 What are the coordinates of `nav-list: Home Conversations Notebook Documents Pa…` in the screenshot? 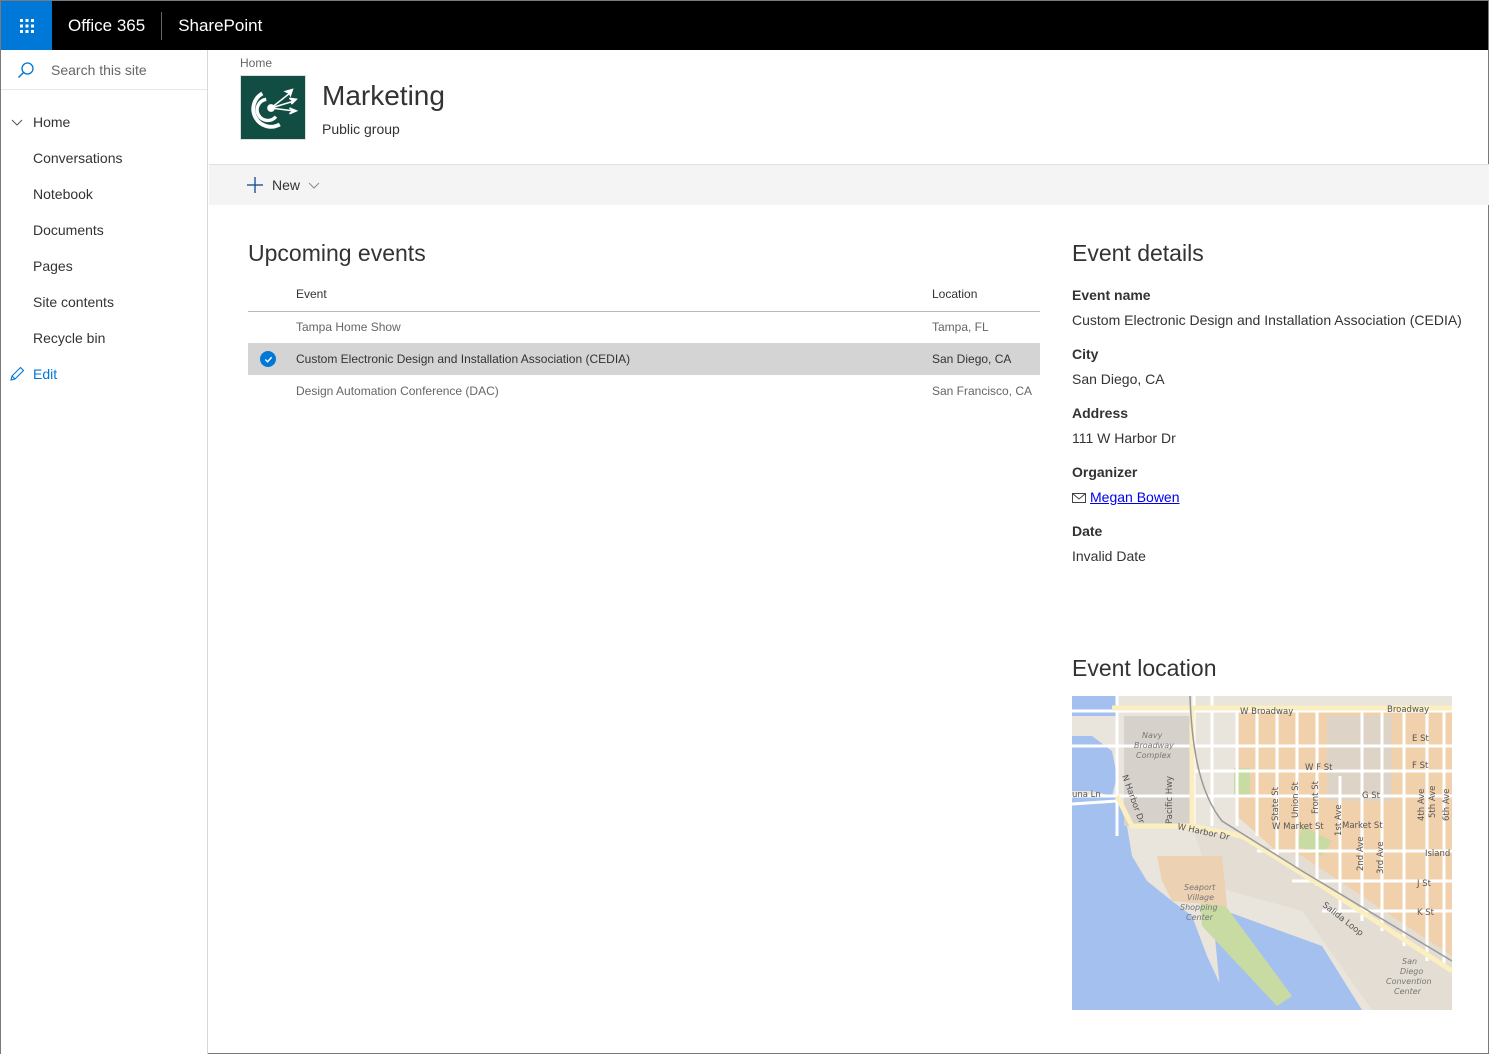 It's located at (104, 241).